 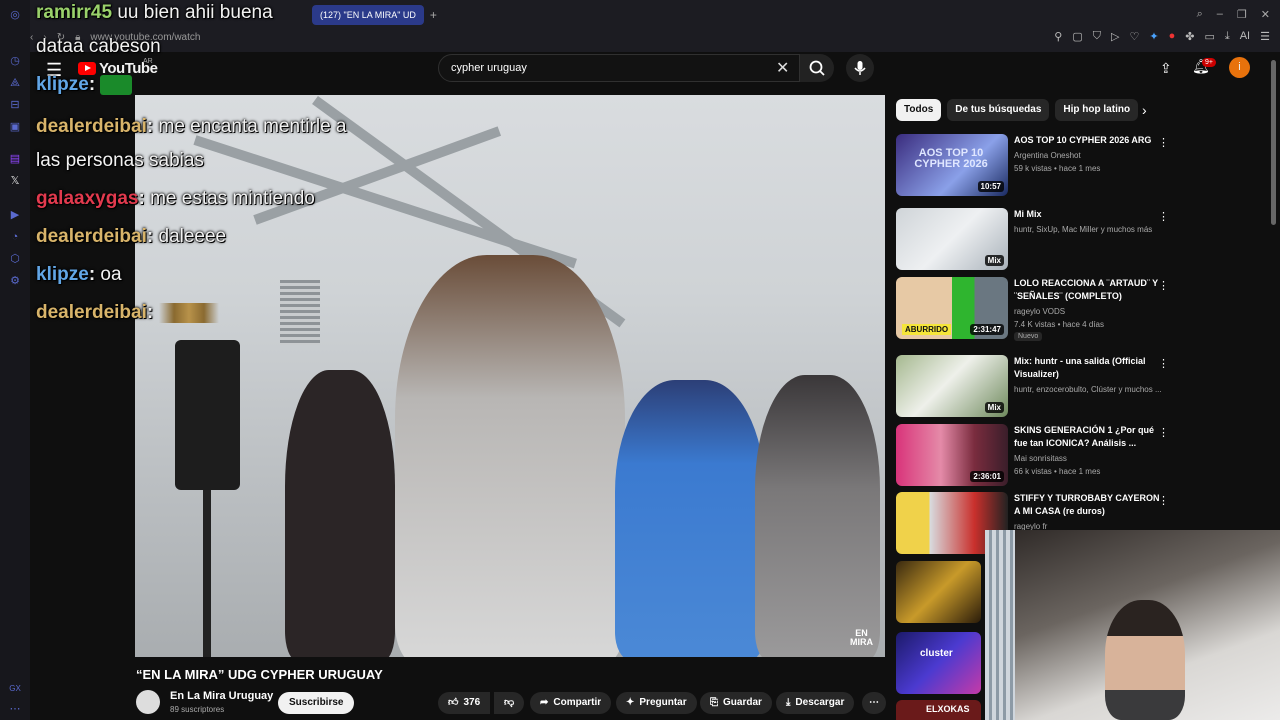 I want to click on chat-message: dealerdeibai: me encanta mentirle a, so click(x=191, y=126).